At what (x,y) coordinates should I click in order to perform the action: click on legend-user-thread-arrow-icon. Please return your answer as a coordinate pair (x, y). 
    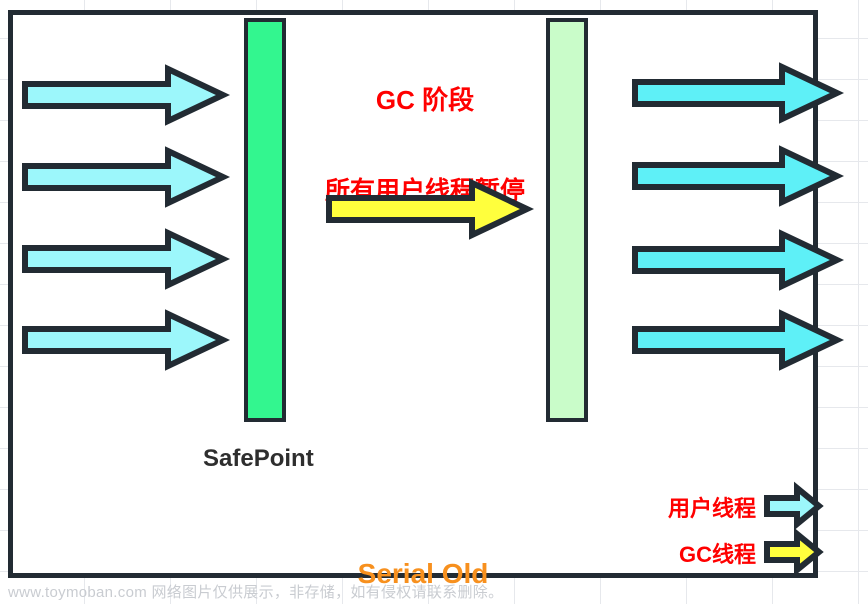
    Looking at the image, I should click on (794, 506).